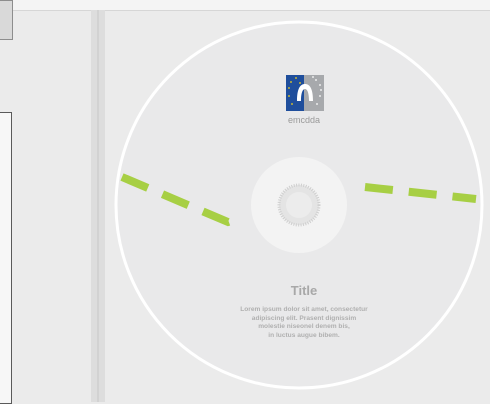 The image size is (490, 404). I want to click on cd-hub-center, so click(299, 205).